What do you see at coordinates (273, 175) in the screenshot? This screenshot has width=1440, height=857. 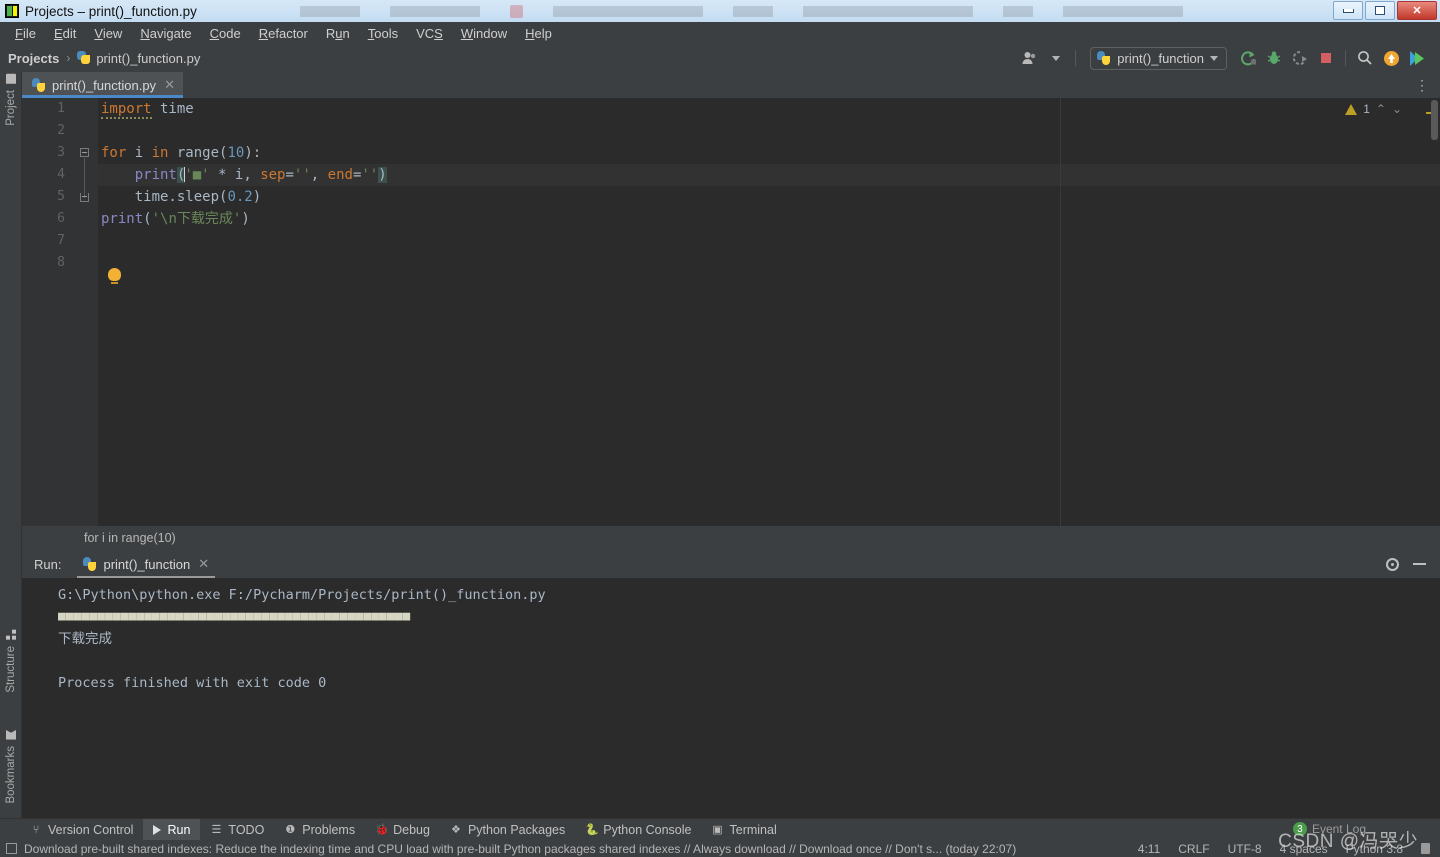 I see `kwarg-sep: sep` at bounding box center [273, 175].